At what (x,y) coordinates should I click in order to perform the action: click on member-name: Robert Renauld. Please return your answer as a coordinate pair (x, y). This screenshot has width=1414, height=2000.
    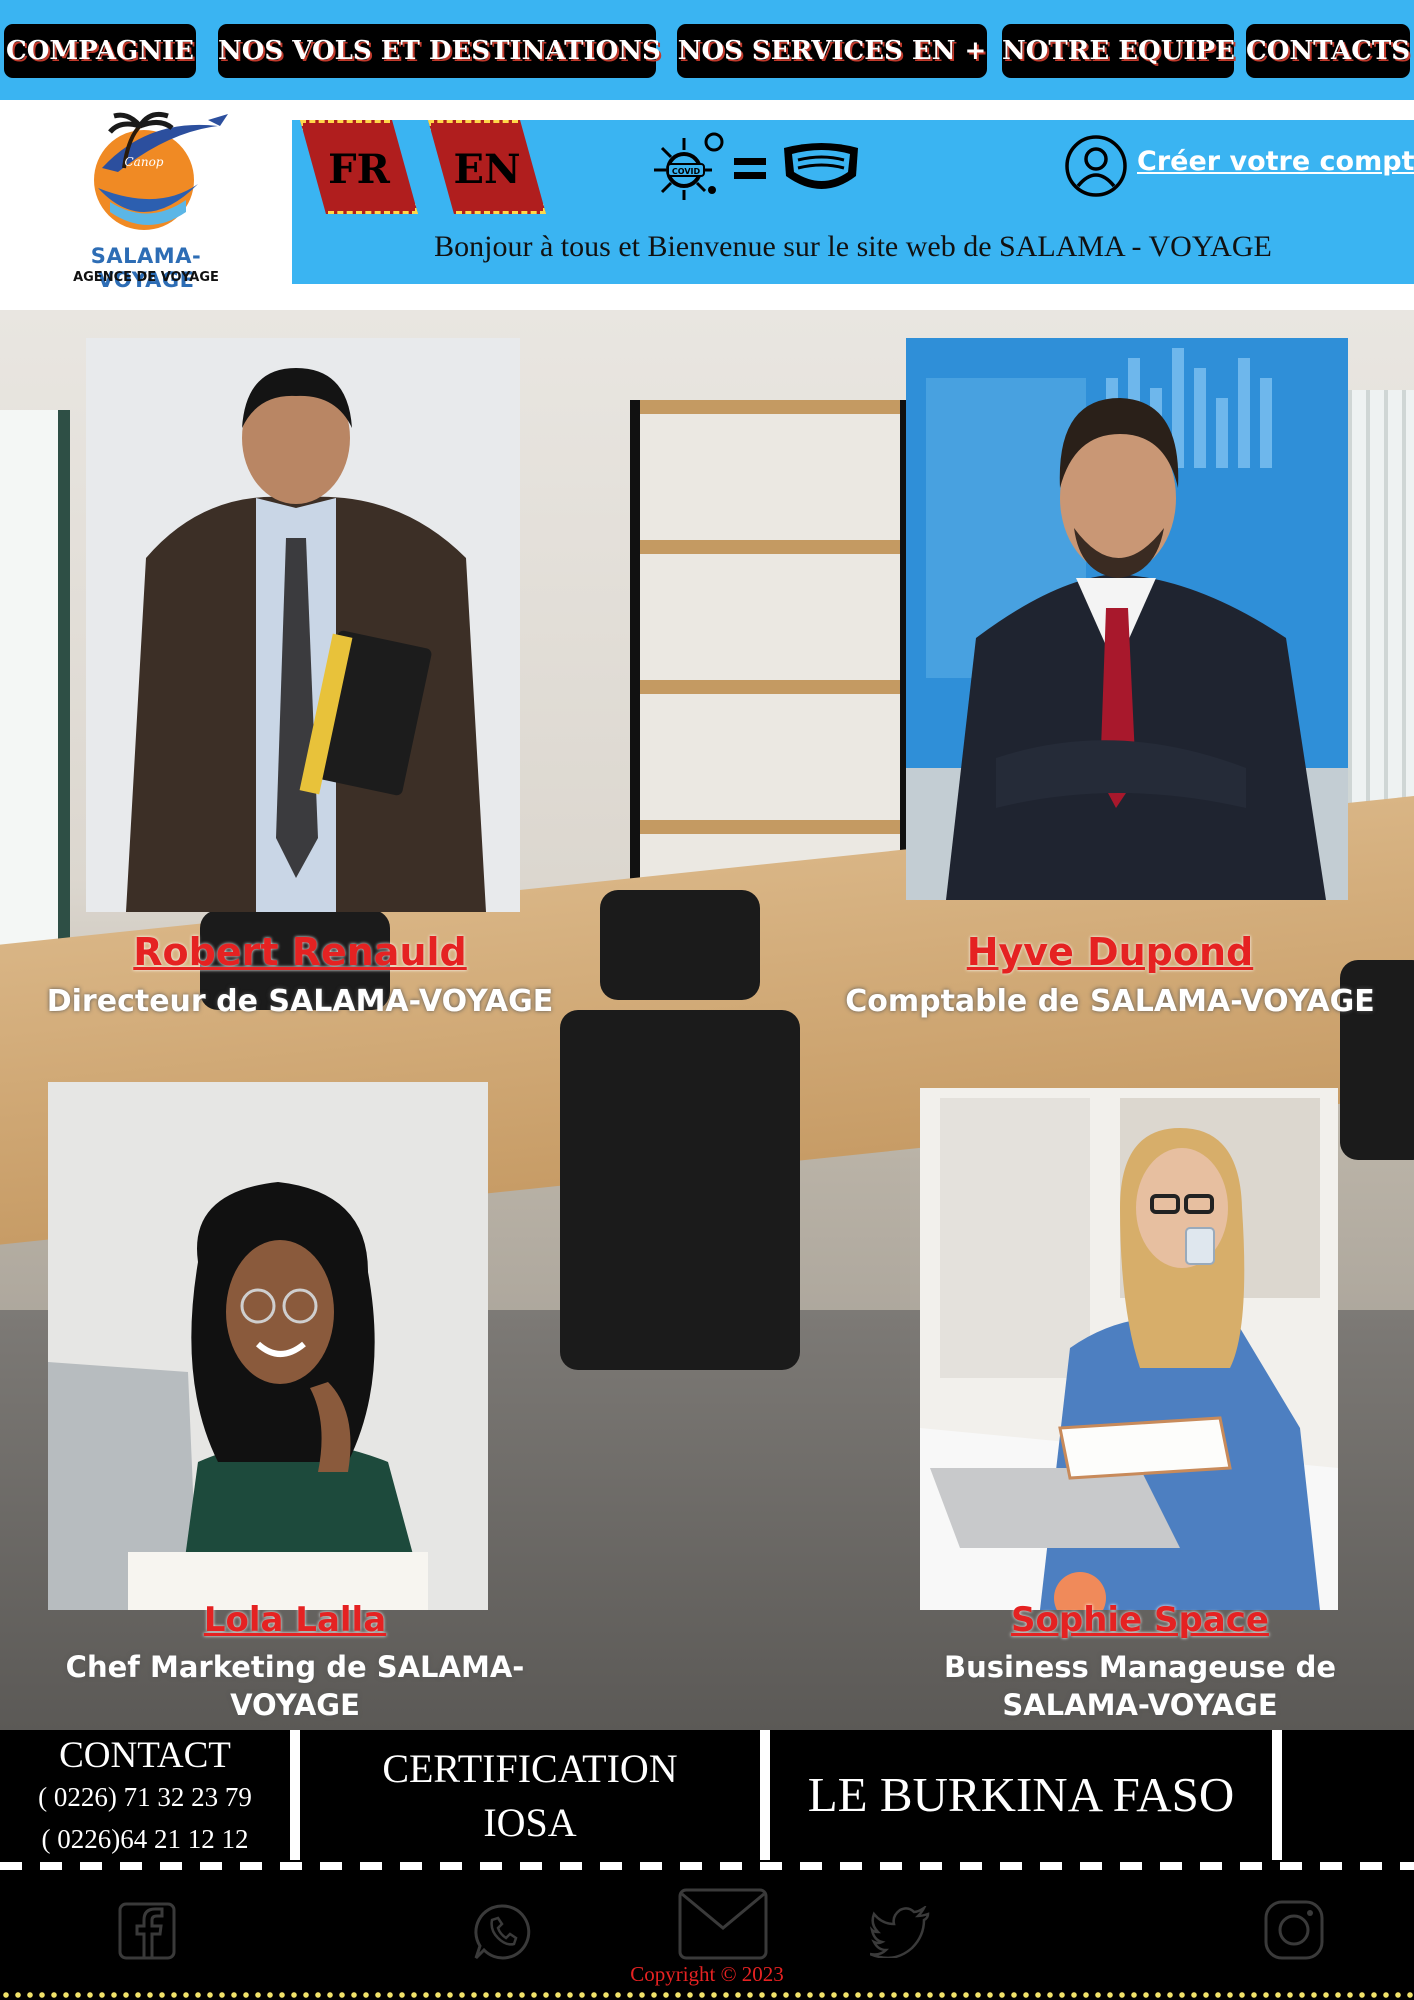
    Looking at the image, I should click on (300, 952).